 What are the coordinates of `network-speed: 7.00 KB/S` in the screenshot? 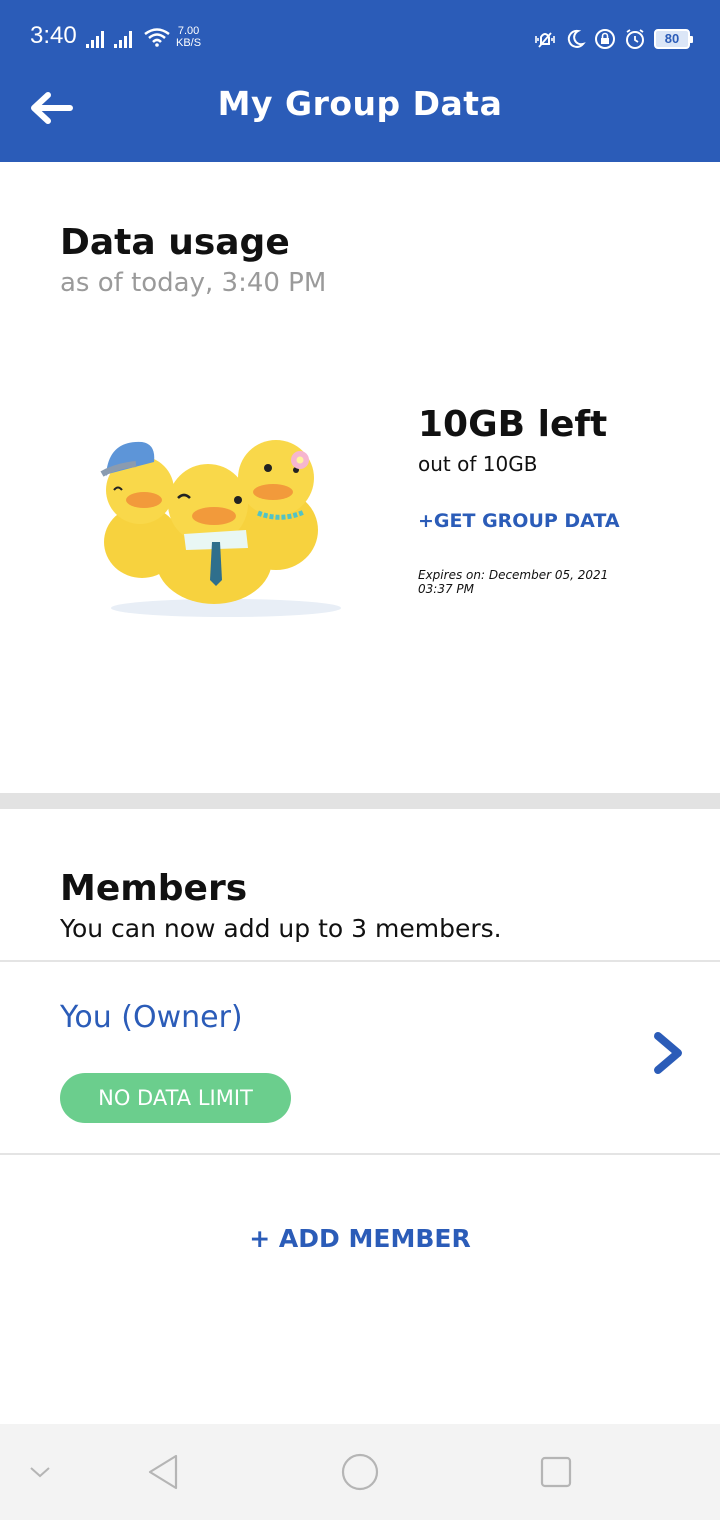 It's located at (188, 37).